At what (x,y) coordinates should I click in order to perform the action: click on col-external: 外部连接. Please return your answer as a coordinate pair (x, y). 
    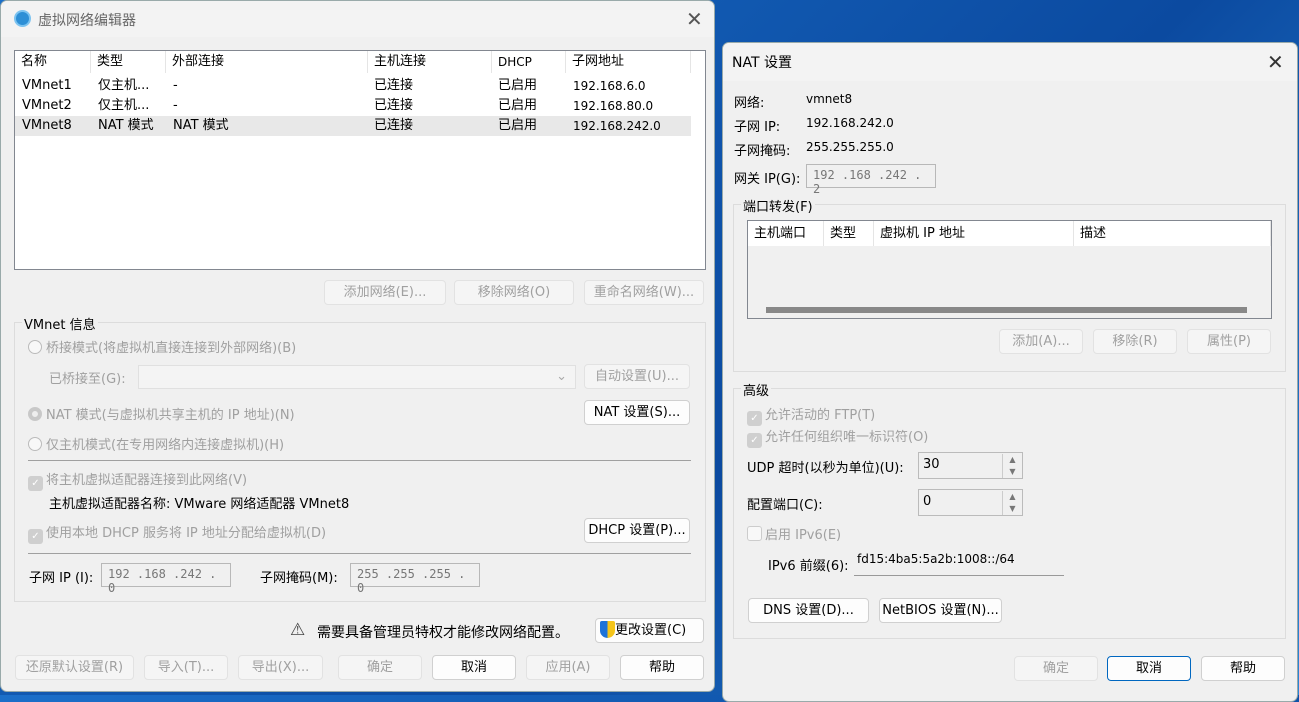
    Looking at the image, I should click on (267, 62).